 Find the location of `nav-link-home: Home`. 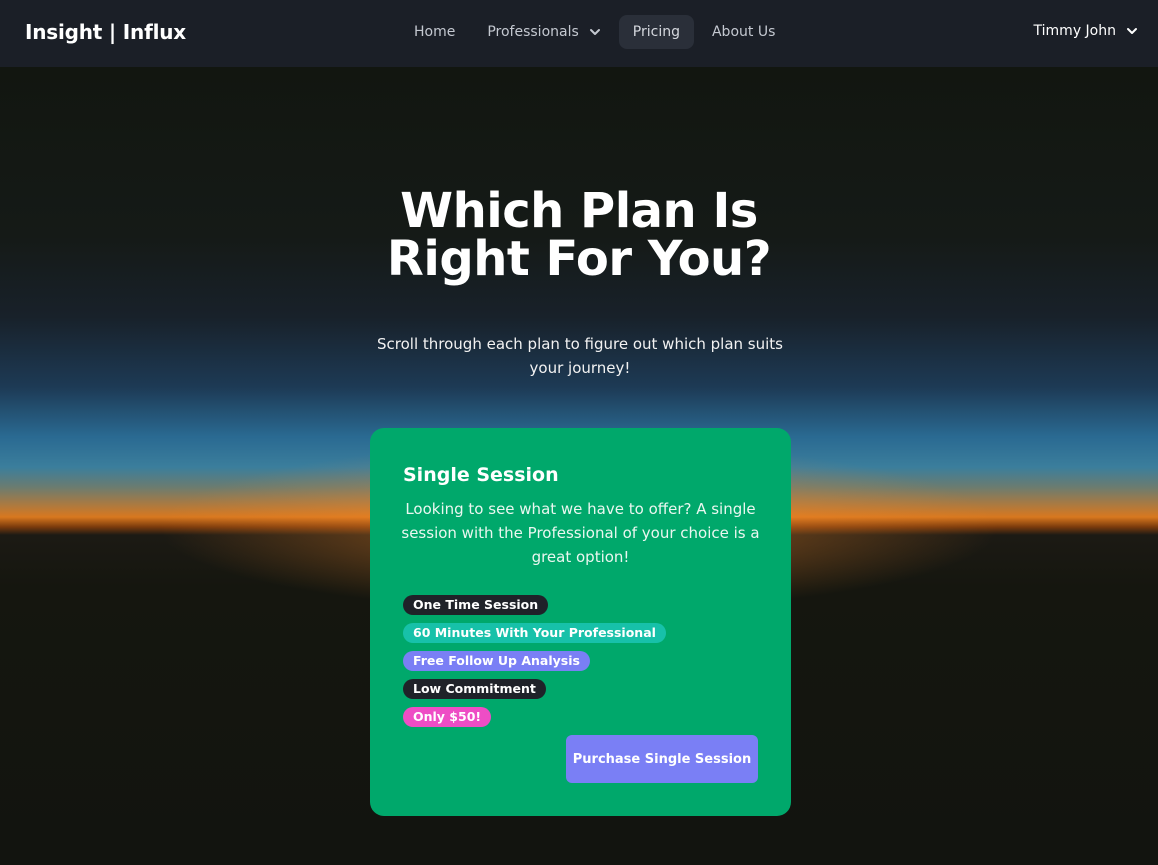

nav-link-home: Home is located at coordinates (434, 32).